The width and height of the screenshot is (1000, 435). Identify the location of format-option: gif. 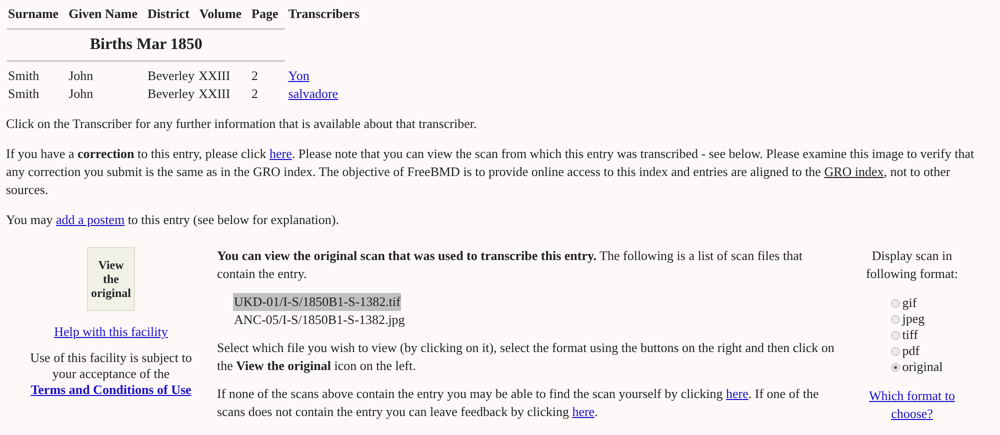
(909, 303).